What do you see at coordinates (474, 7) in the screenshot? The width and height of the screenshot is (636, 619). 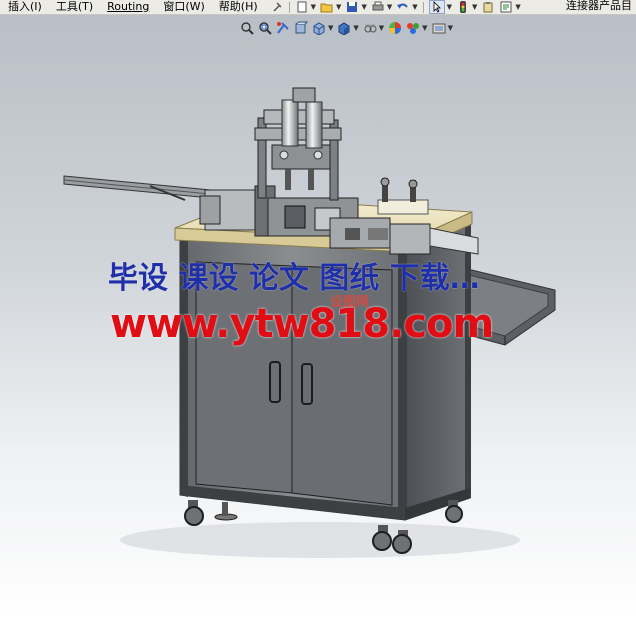 I see `rebuild-dropdown-icon: ▼` at bounding box center [474, 7].